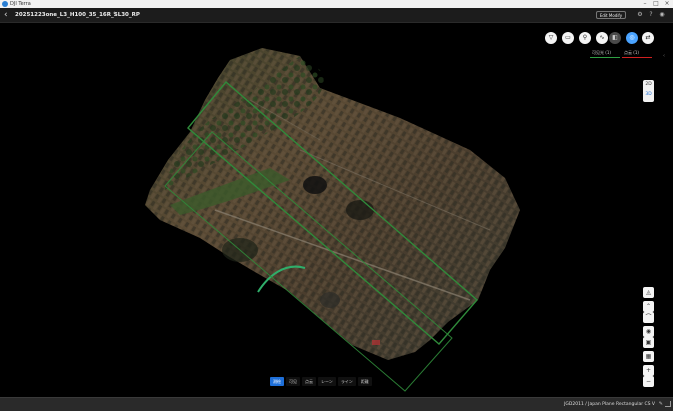 This screenshot has height=411, width=673. I want to click on zoom-in-icon: +, so click(648, 370).